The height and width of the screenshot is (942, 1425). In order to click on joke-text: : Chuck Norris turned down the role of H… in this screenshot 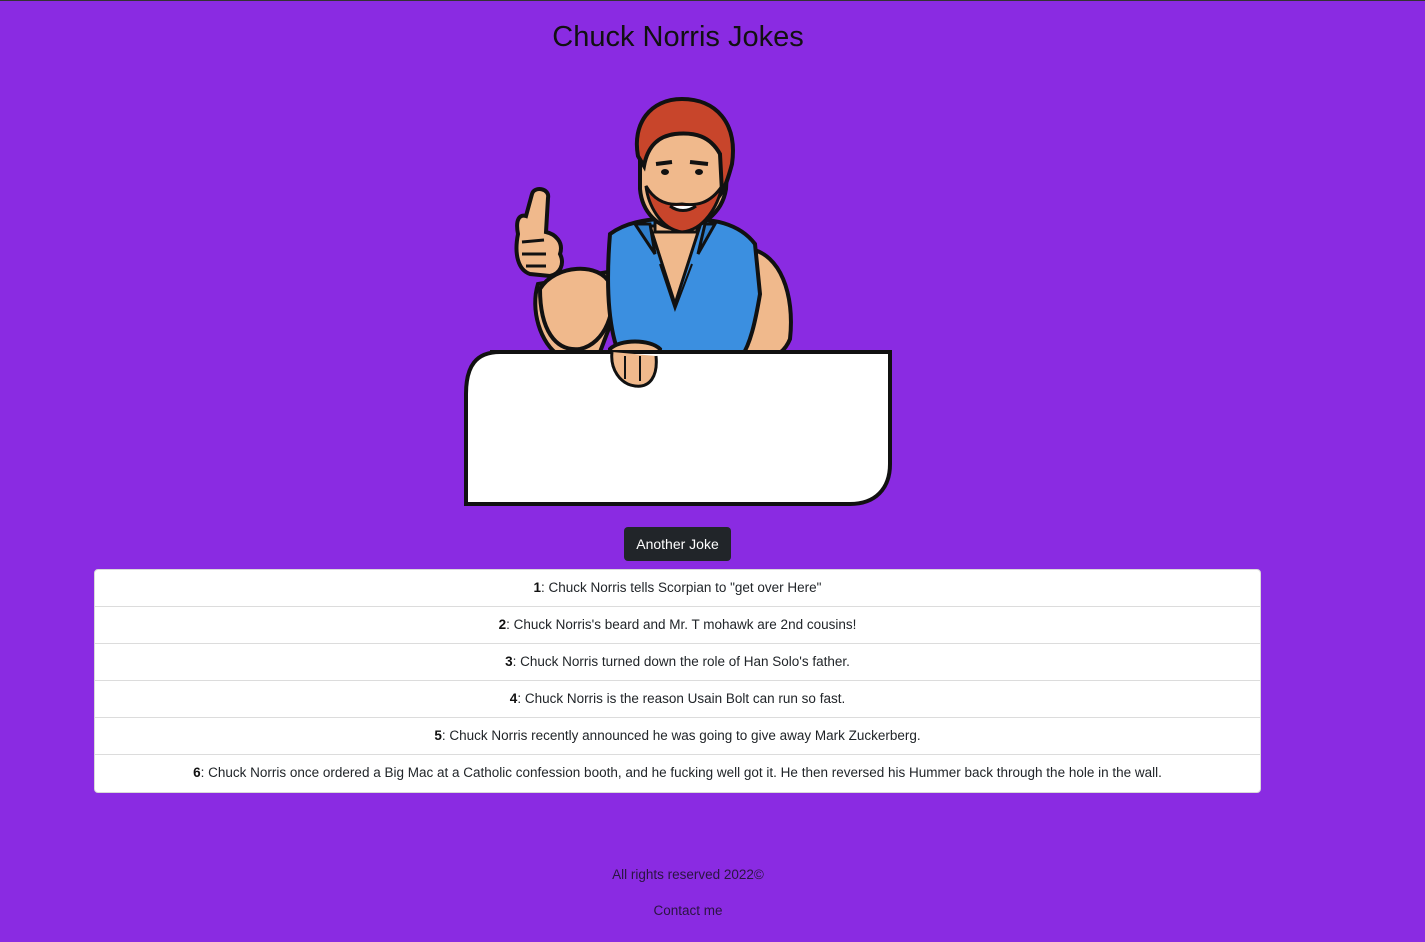, I will do `click(681, 661)`.